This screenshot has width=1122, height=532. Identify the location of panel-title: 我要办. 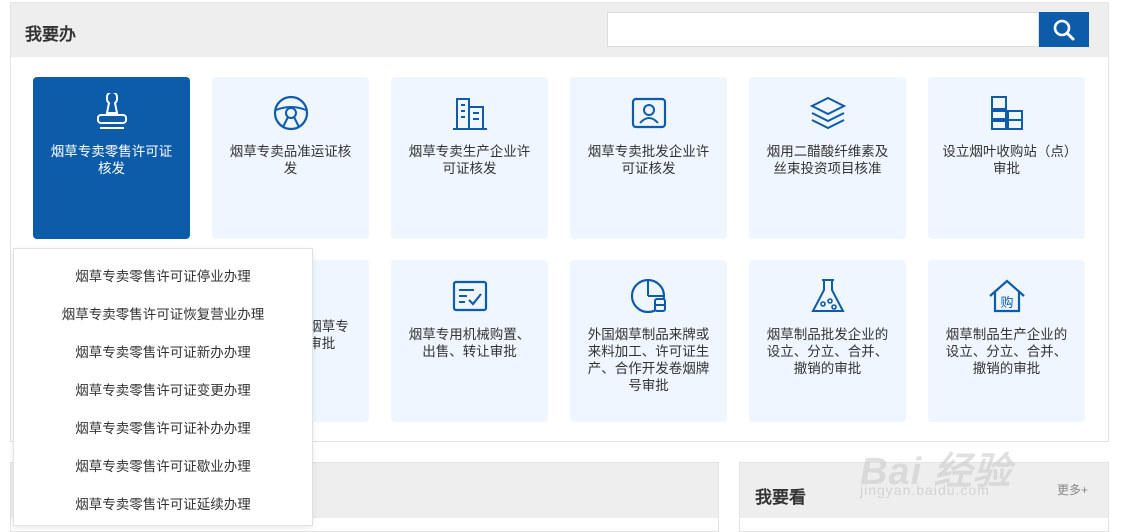
(50, 34).